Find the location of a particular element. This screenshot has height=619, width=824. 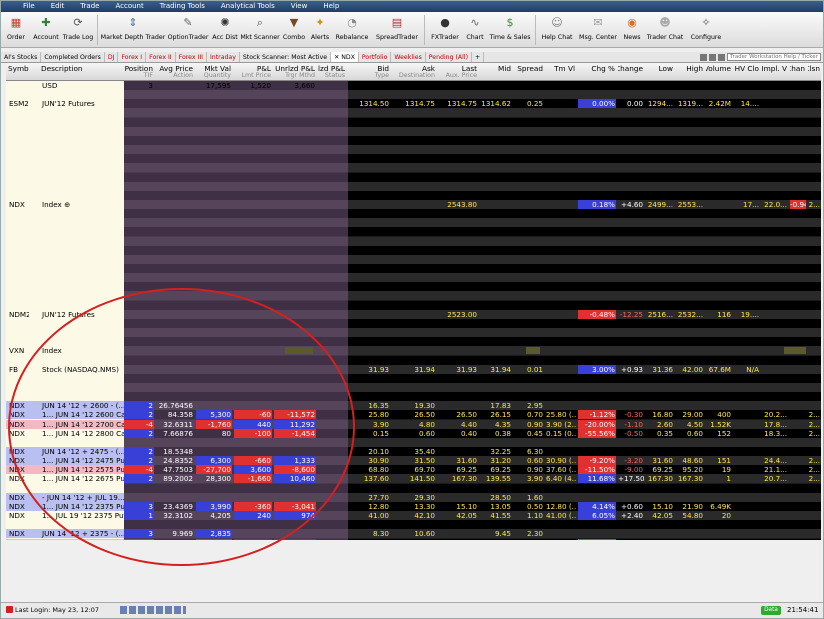

table-row: VXN Index is located at coordinates (413, 351).